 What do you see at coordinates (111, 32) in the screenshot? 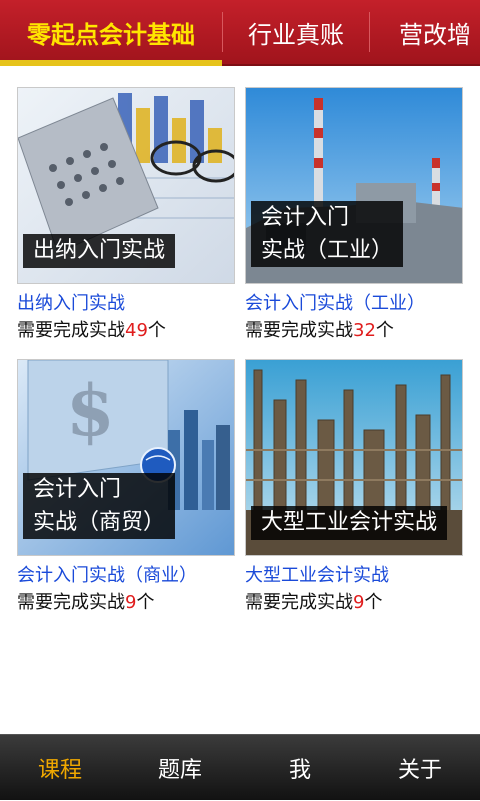
I see `tab-accounting-basics: 零起点会计基础` at bounding box center [111, 32].